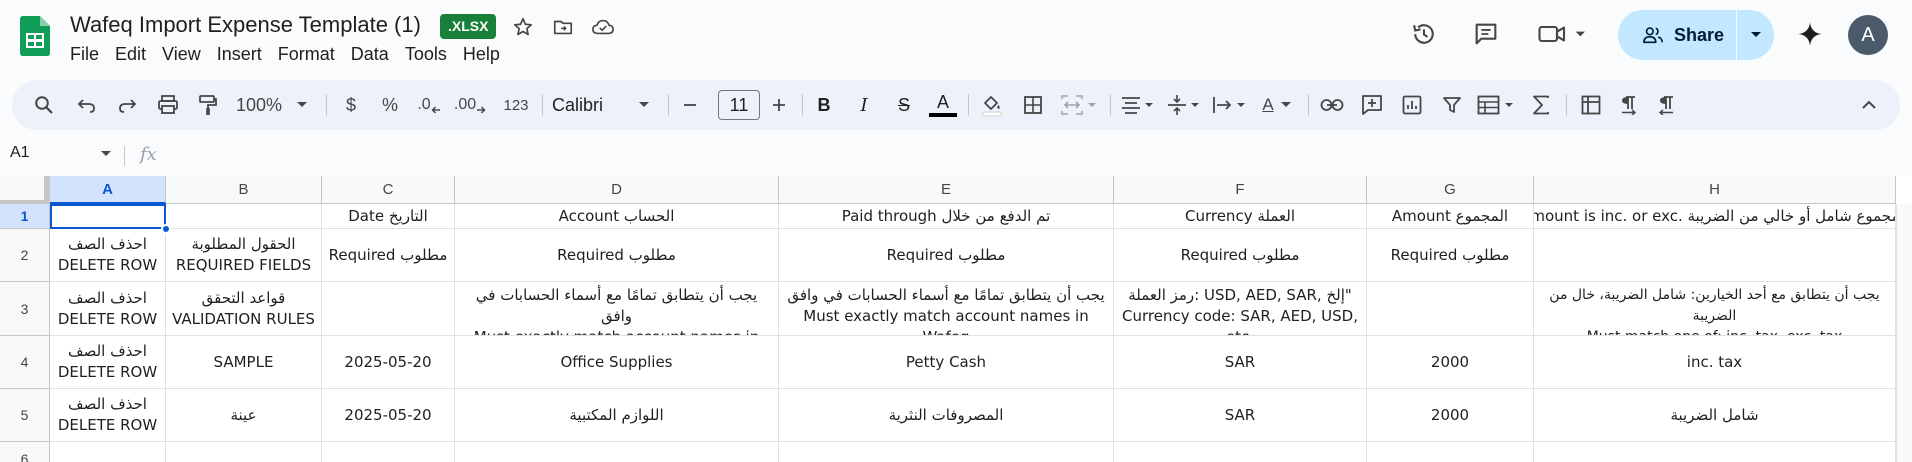 Image resolution: width=1912 pixels, height=462 pixels. What do you see at coordinates (824, 105) in the screenshot?
I see `bold-button: B` at bounding box center [824, 105].